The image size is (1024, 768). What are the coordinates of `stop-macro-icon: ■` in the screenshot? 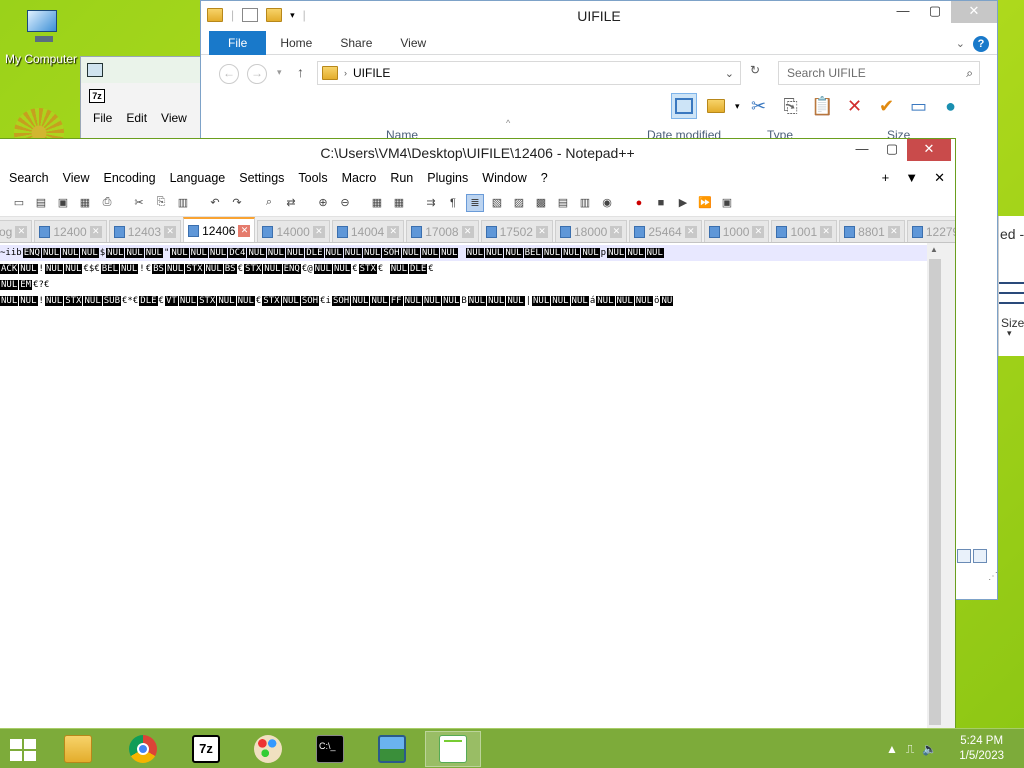 It's located at (661, 203).